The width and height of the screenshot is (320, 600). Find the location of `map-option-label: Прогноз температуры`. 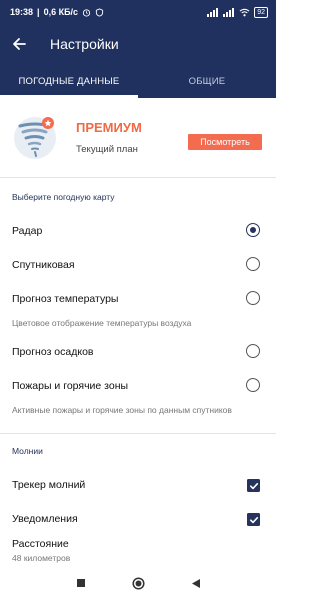

map-option-label: Прогноз температуры is located at coordinates (65, 299).